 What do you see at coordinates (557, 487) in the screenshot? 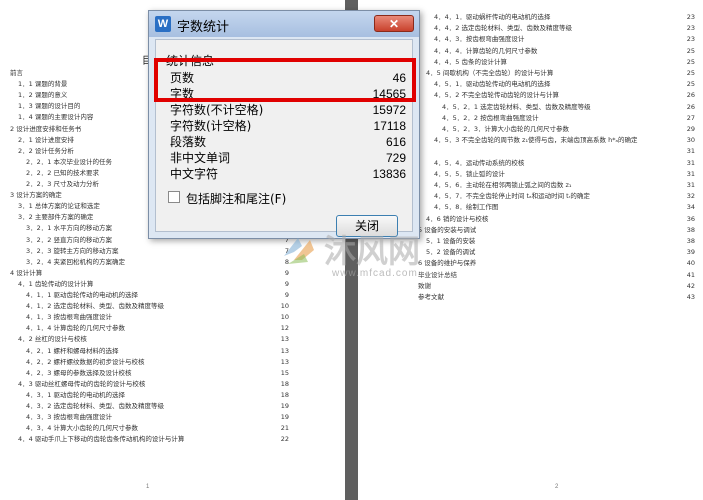
I see `page-number-right: 2` at bounding box center [557, 487].